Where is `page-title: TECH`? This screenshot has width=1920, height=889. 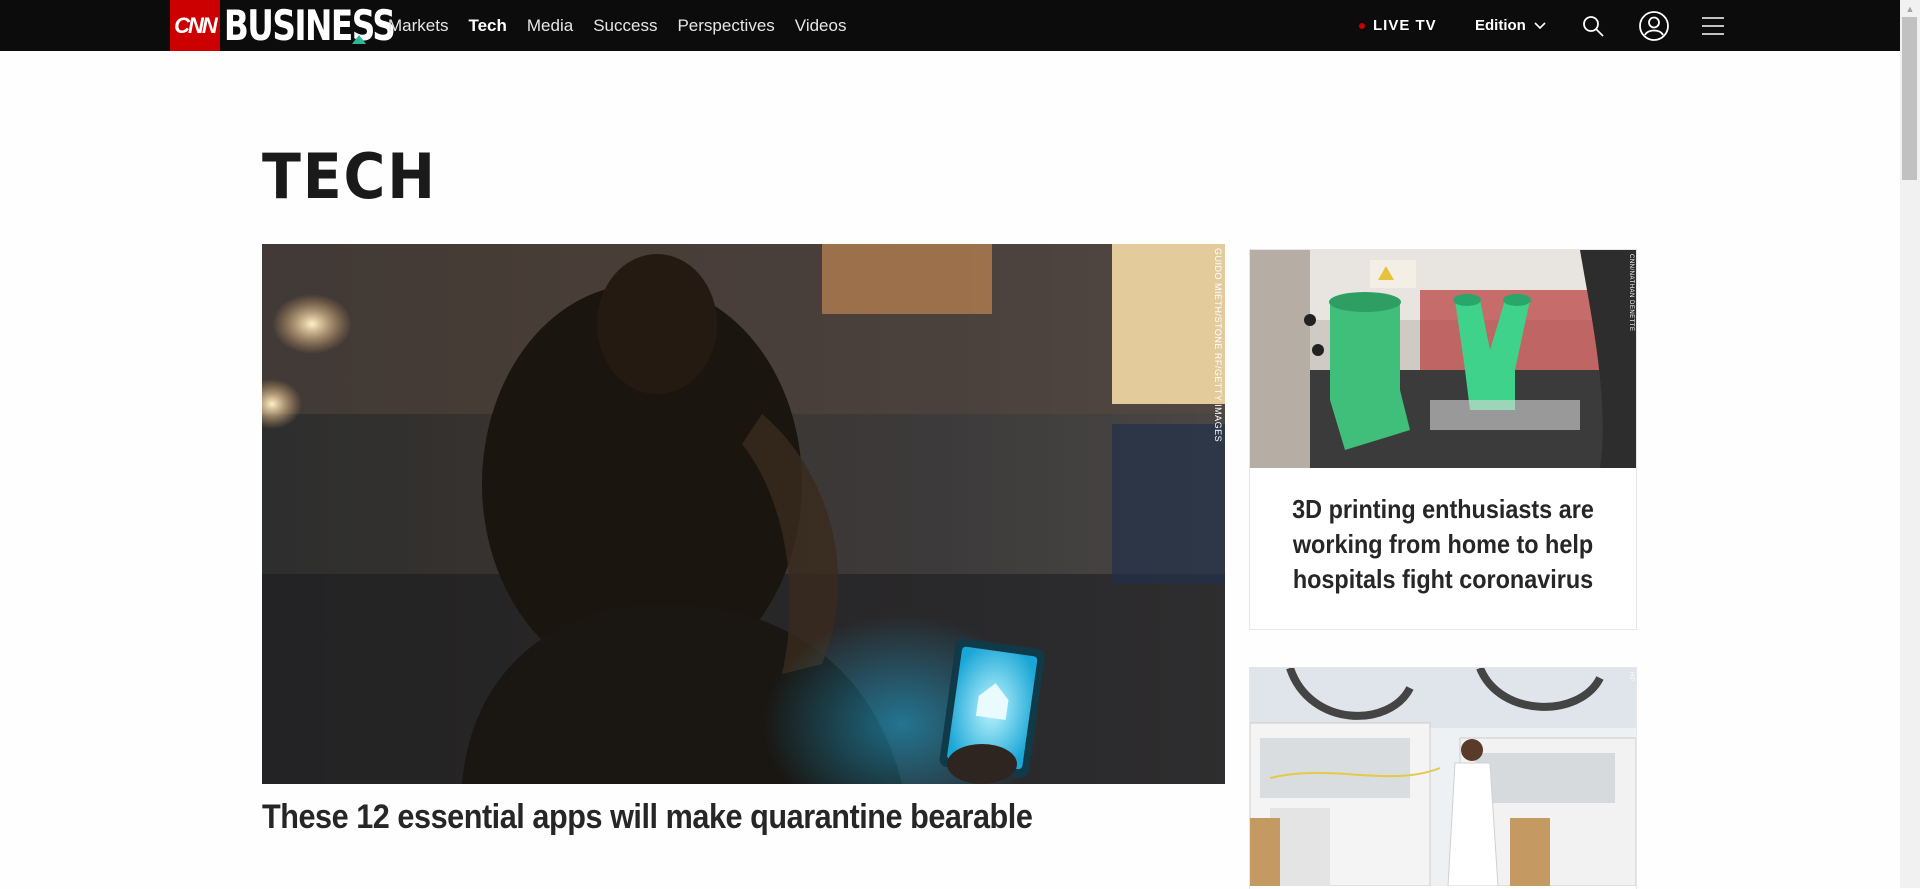
page-title: TECH is located at coordinates (349, 176).